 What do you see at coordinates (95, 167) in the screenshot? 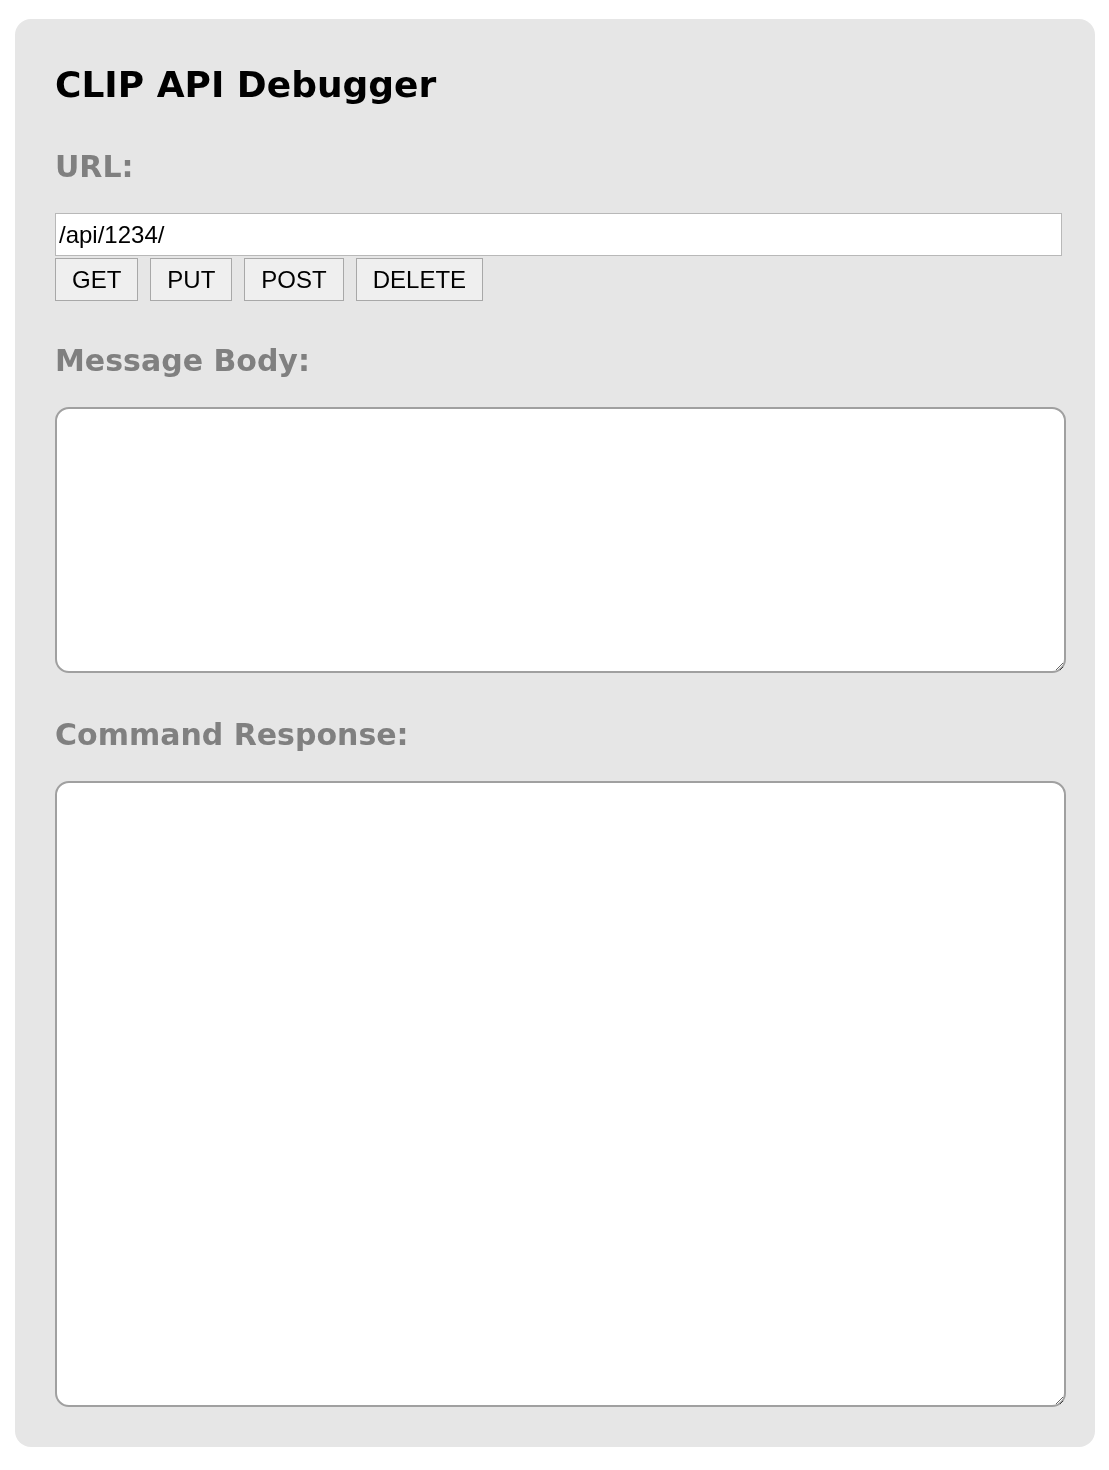
I see `url-label: URL:` at bounding box center [95, 167].